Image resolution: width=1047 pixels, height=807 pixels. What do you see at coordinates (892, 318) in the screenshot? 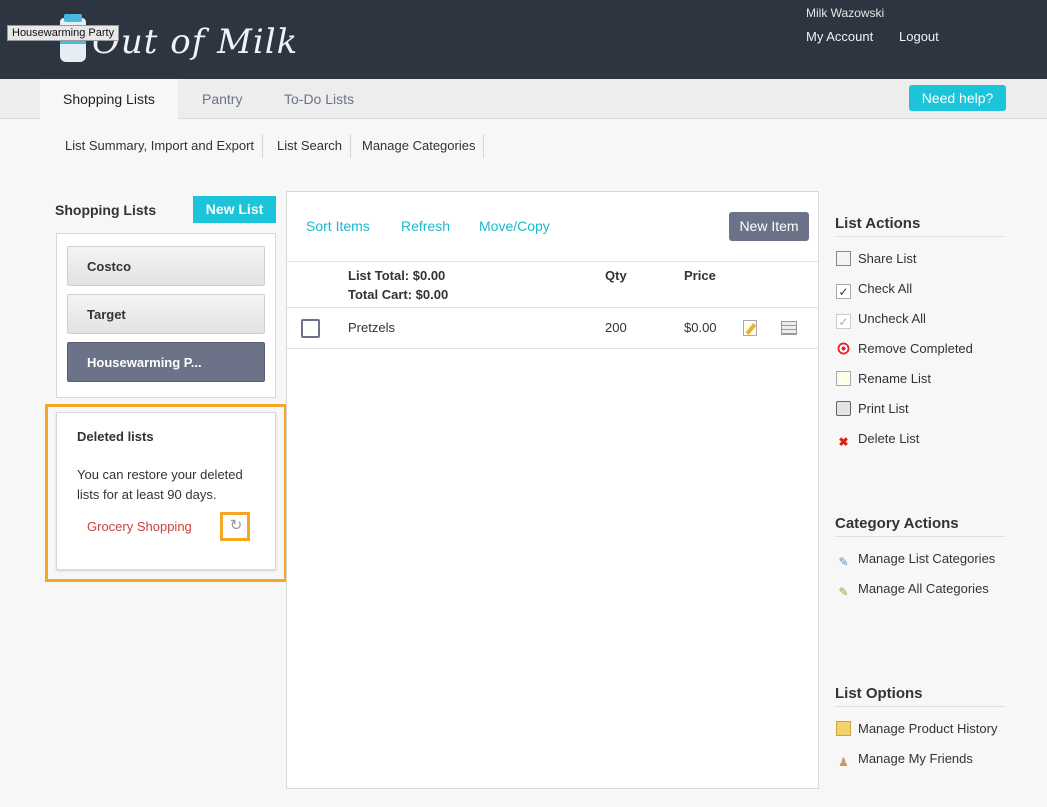
I see `action-label: Uncheck All` at bounding box center [892, 318].